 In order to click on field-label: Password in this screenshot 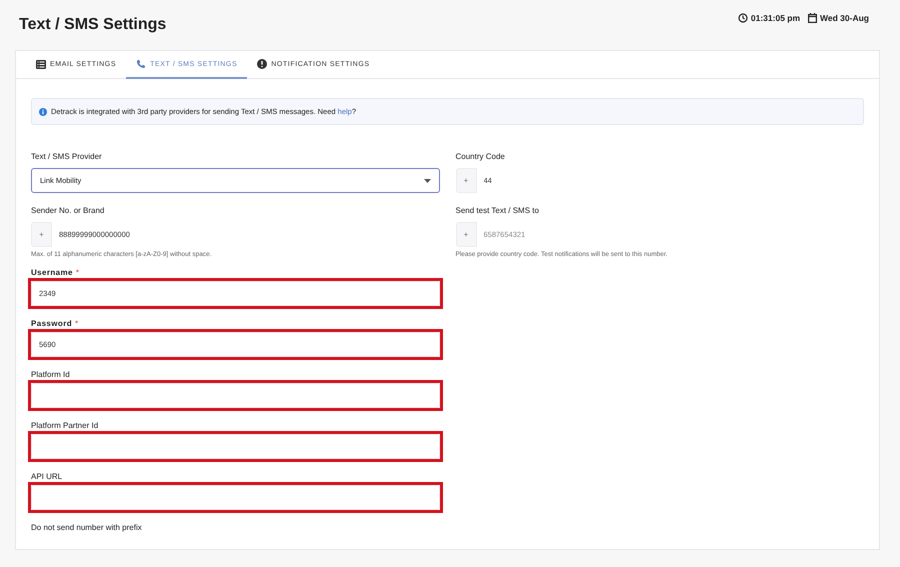, I will do `click(51, 323)`.